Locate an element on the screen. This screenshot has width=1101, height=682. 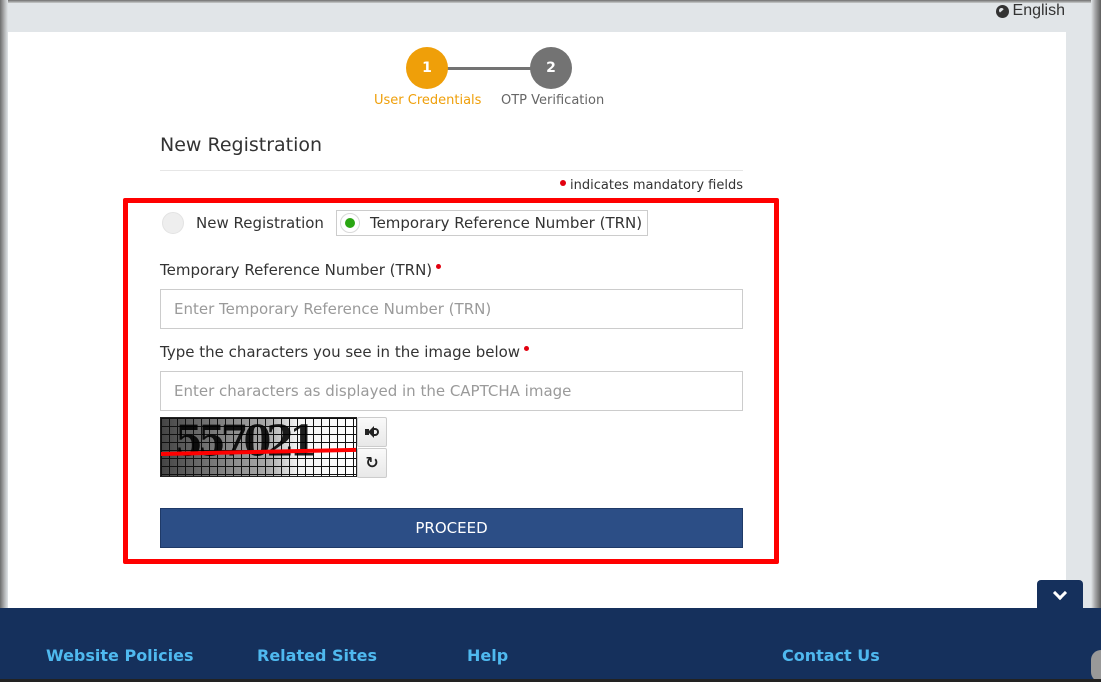
corner-widget is located at coordinates (1096, 666).